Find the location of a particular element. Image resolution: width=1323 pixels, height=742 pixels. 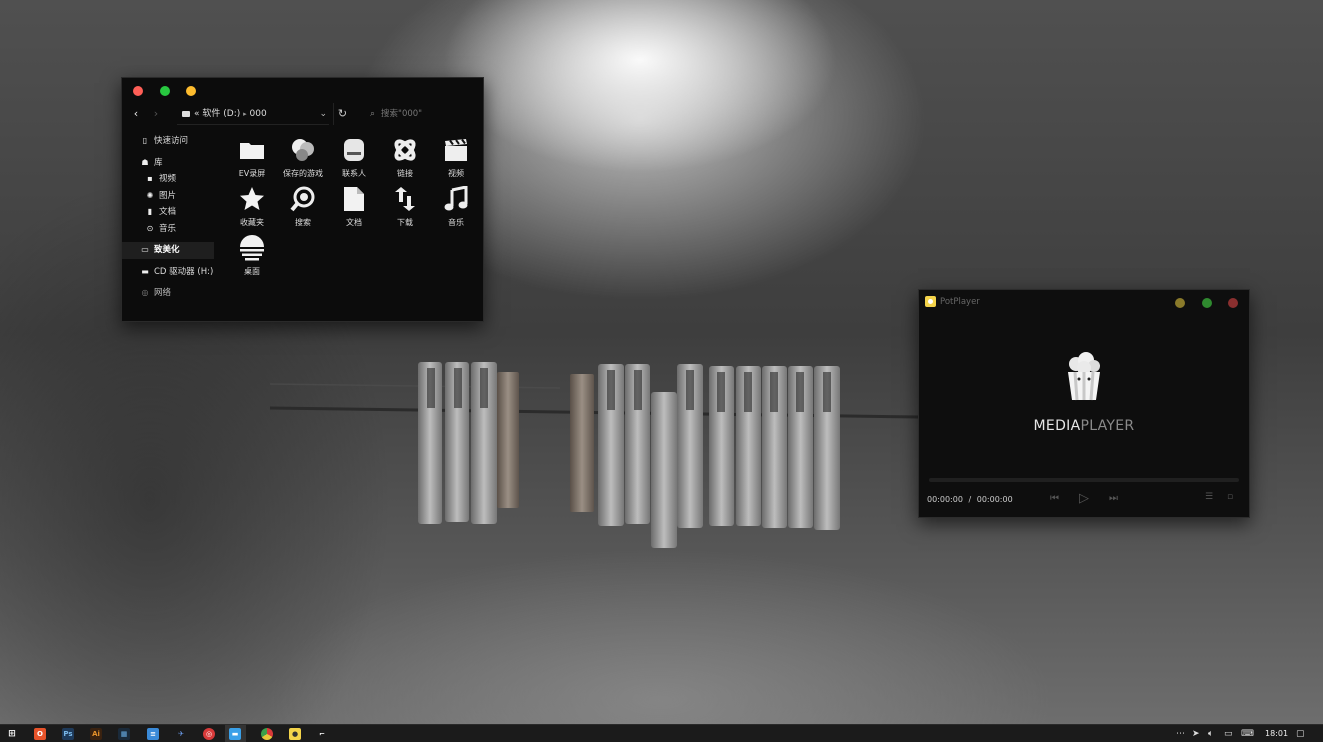

potplayer-icon: ● is located at coordinates (295, 734).